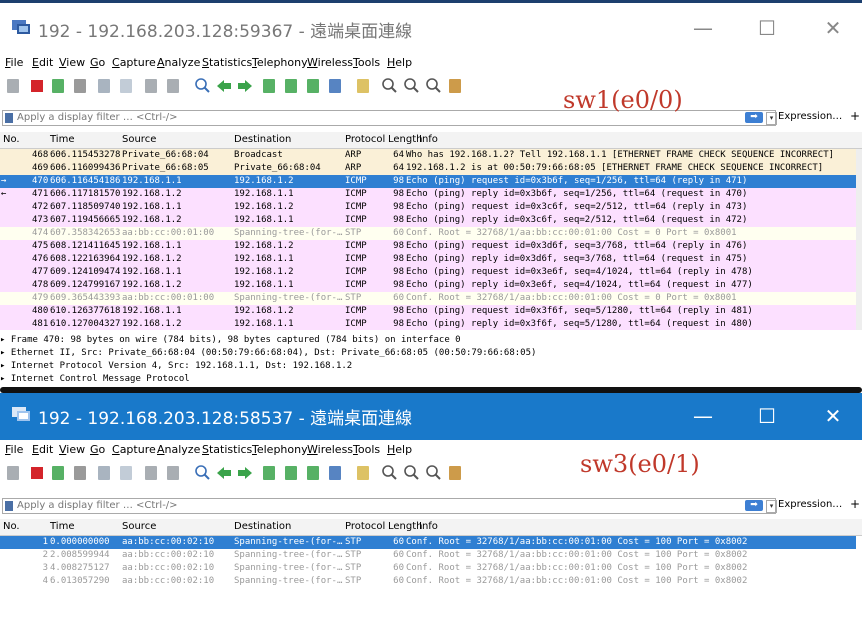 The image size is (862, 627). What do you see at coordinates (126, 473) in the screenshot?
I see `save-file-icon` at bounding box center [126, 473].